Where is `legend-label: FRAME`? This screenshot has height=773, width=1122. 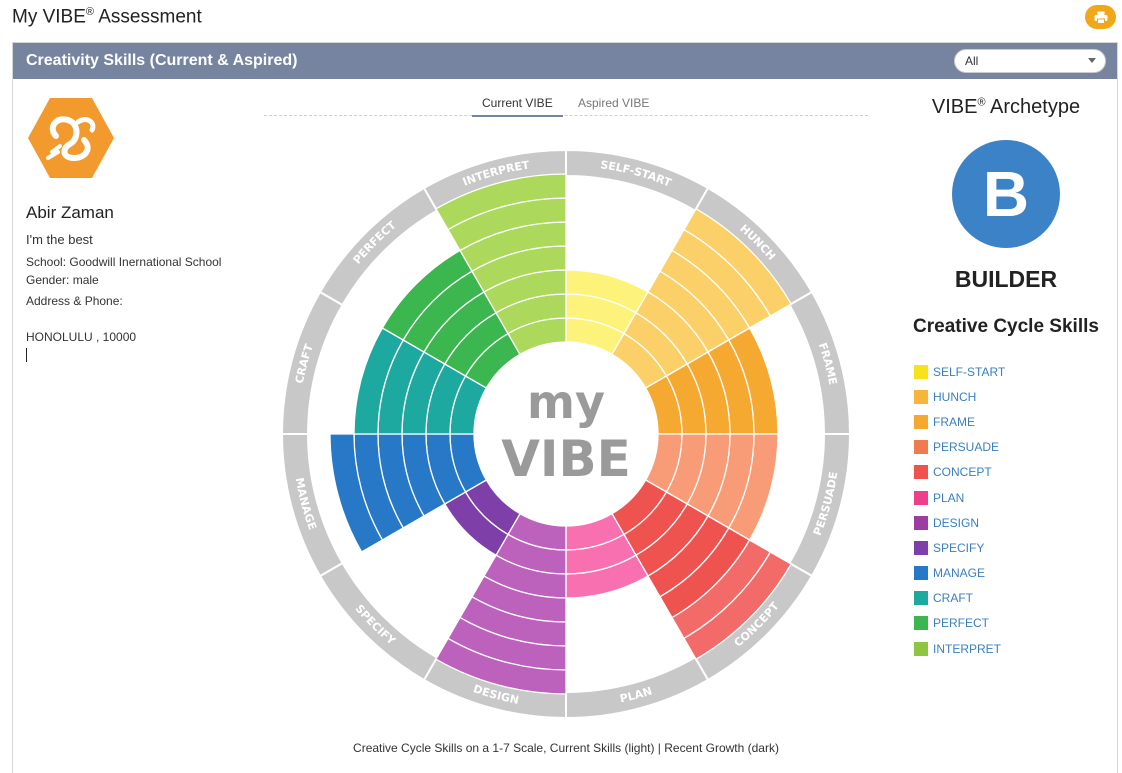 legend-label: FRAME is located at coordinates (954, 421).